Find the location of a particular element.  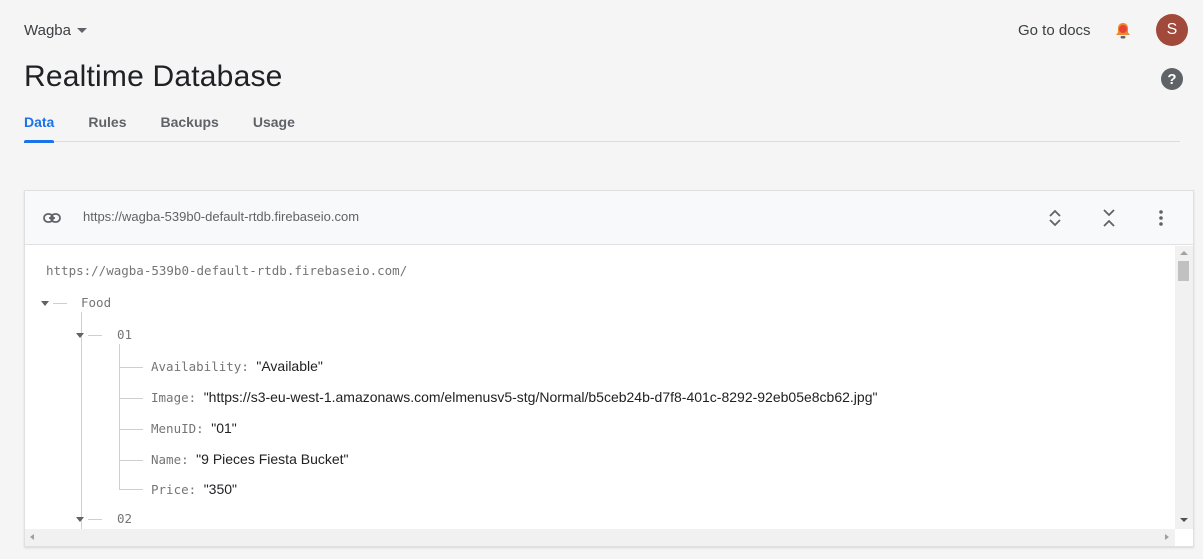

tab-data: Data is located at coordinates (39, 123).